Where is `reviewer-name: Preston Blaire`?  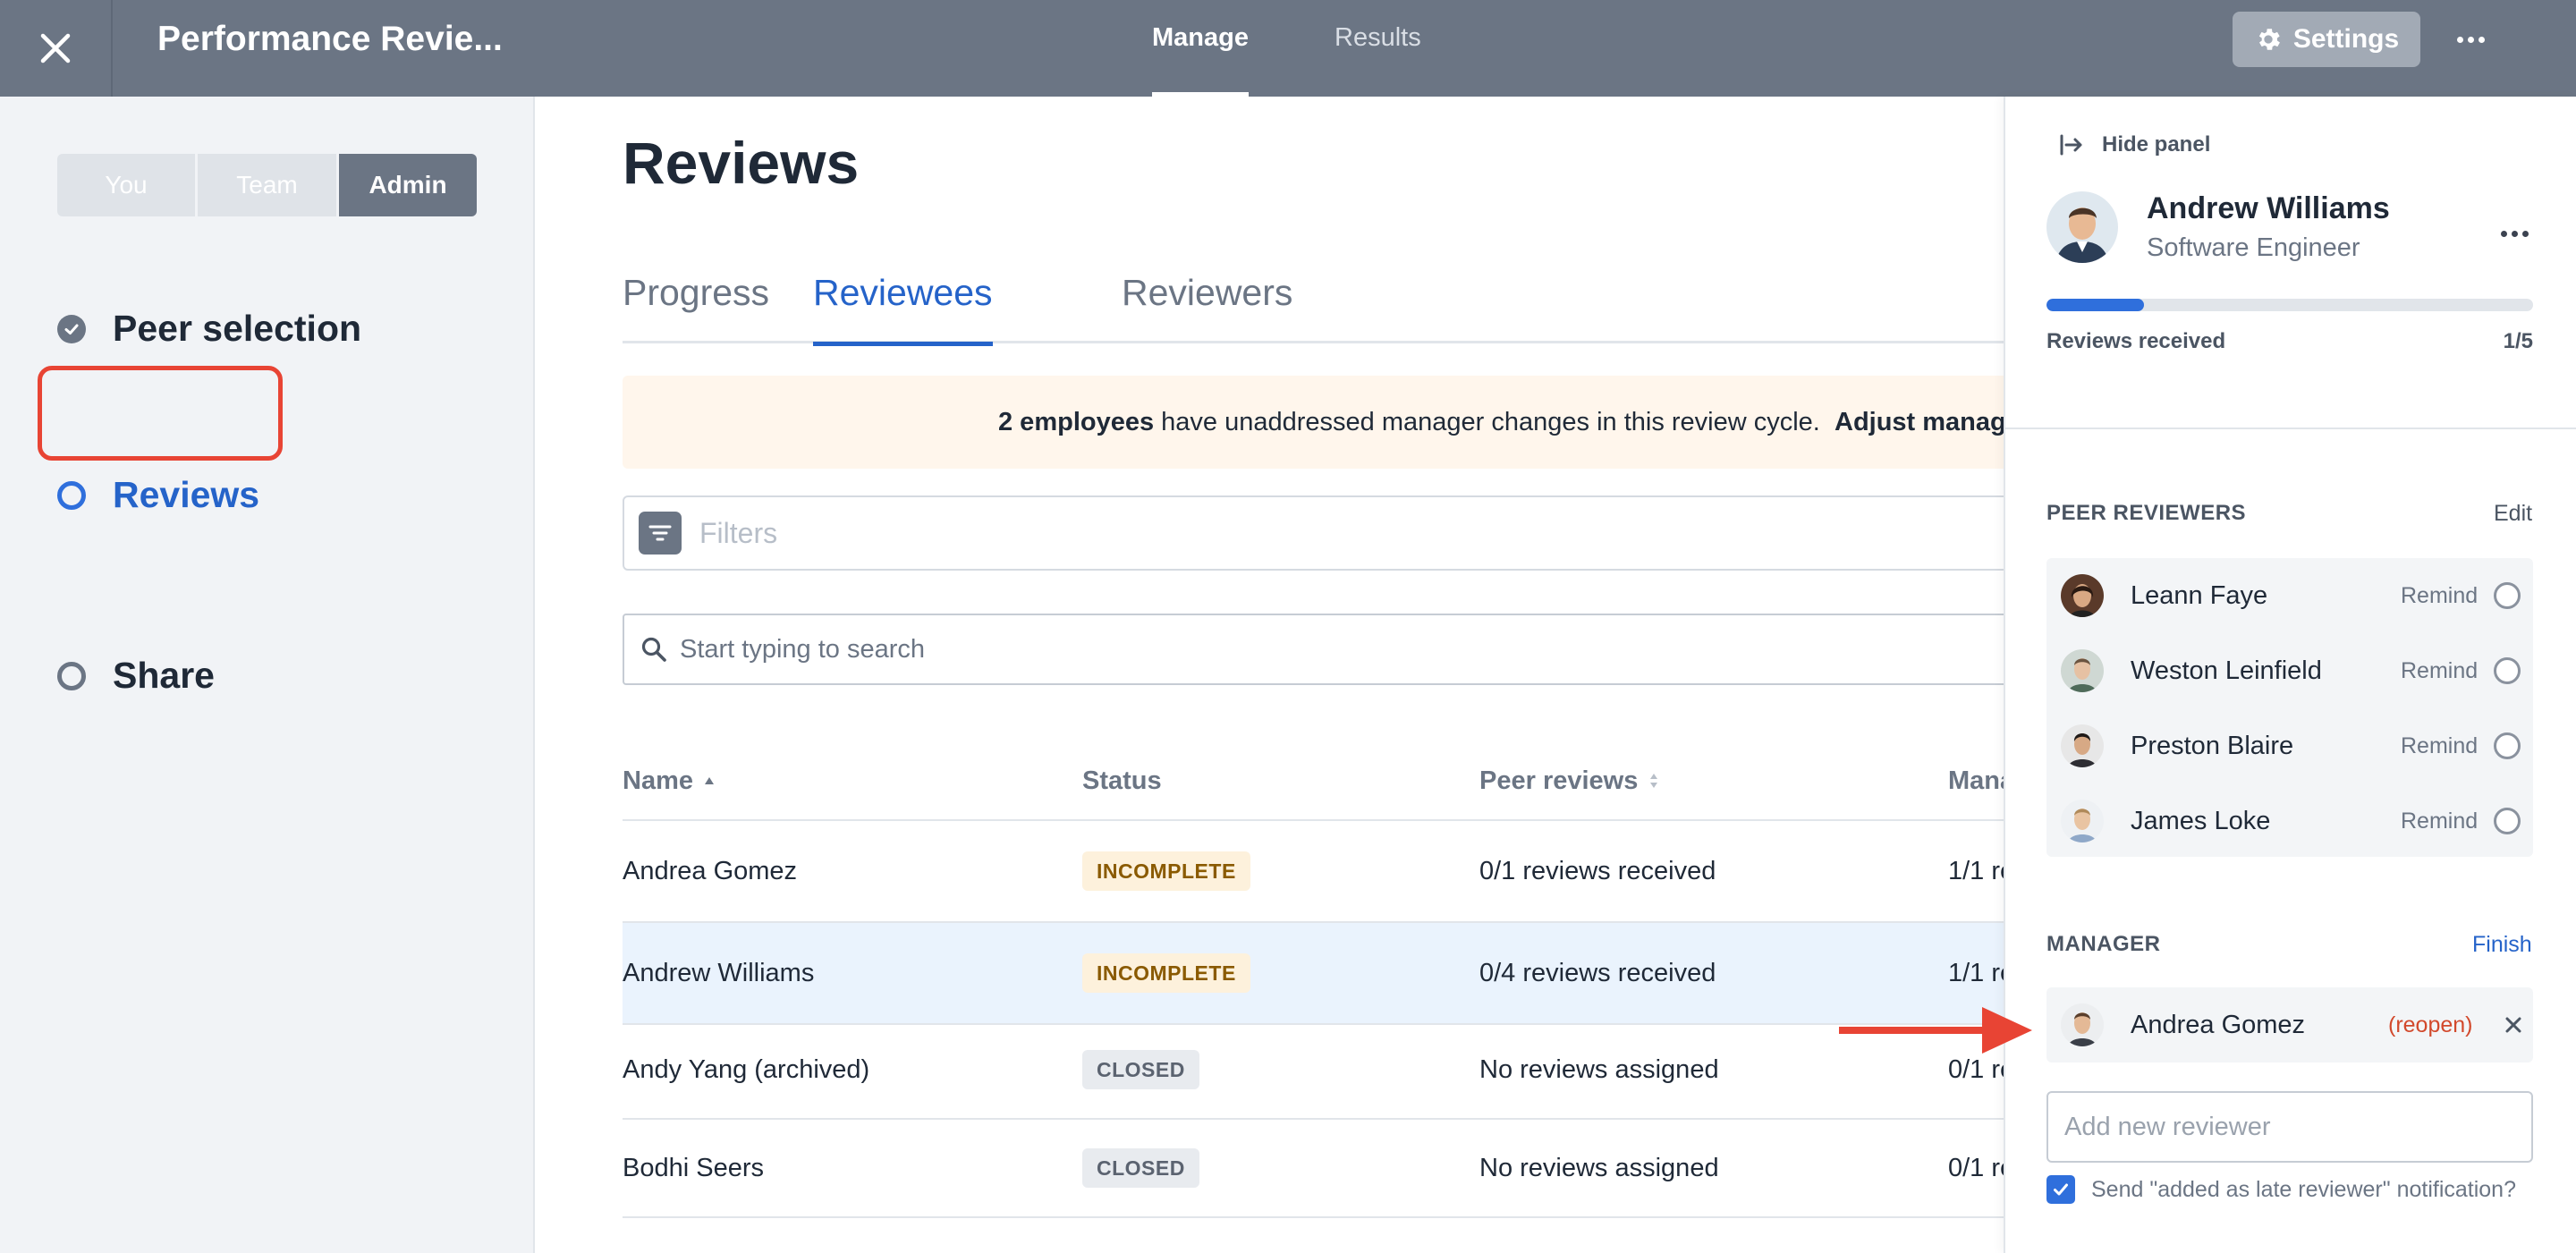 reviewer-name: Preston Blaire is located at coordinates (2212, 745).